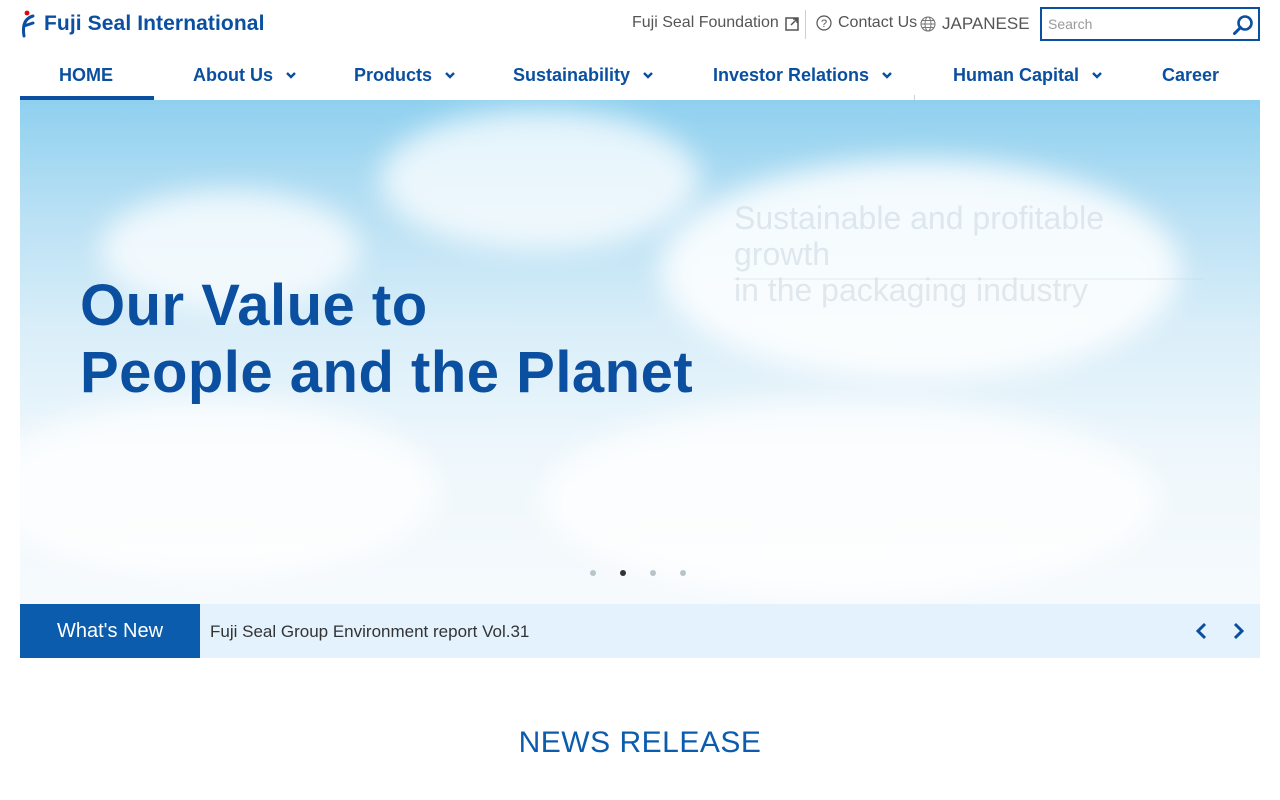 The image size is (1280, 800). What do you see at coordinates (154, 23) in the screenshot?
I see `logo-text: Fuji Seal International` at bounding box center [154, 23].